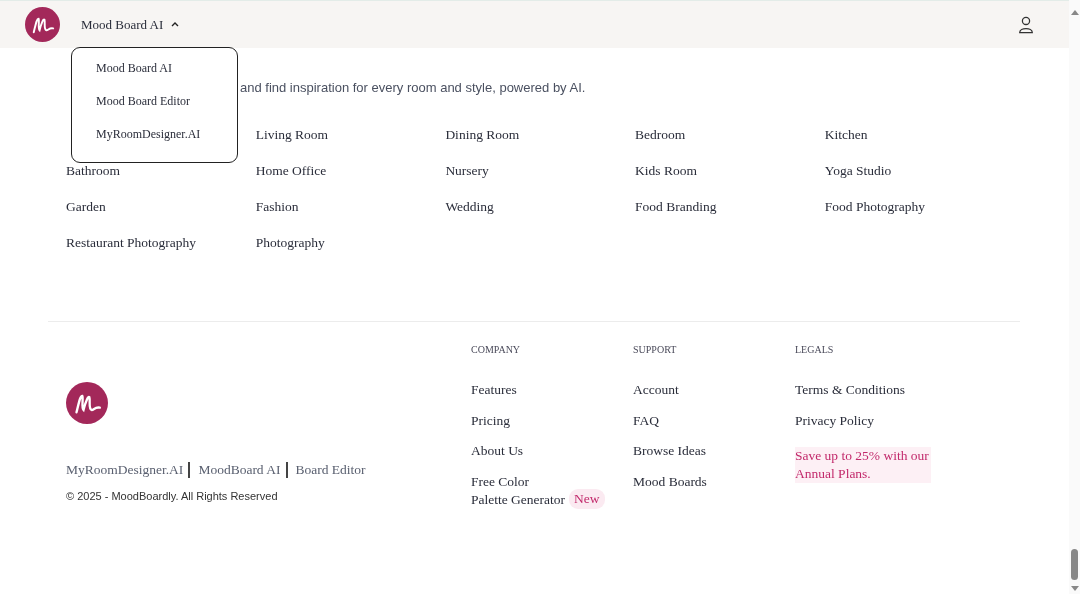 The width and height of the screenshot is (1080, 594). What do you see at coordinates (520, 490) in the screenshot?
I see `footer-link: Free Color Palette Generator` at bounding box center [520, 490].